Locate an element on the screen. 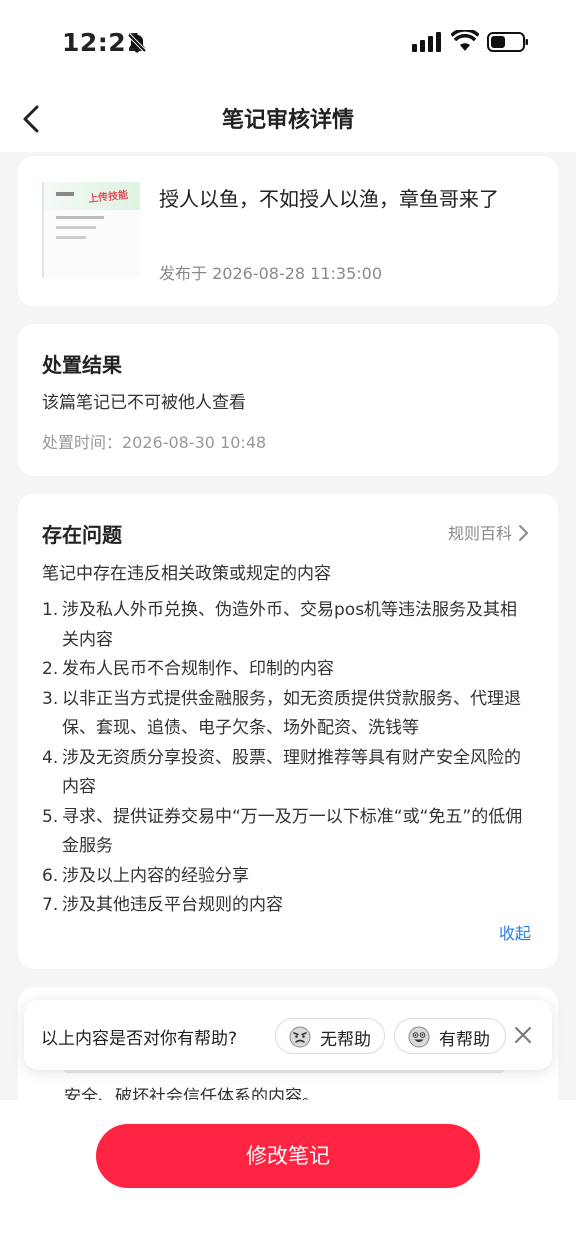 This screenshot has height=1250, width=576. helpful-button: 有帮助 is located at coordinates (450, 1036).